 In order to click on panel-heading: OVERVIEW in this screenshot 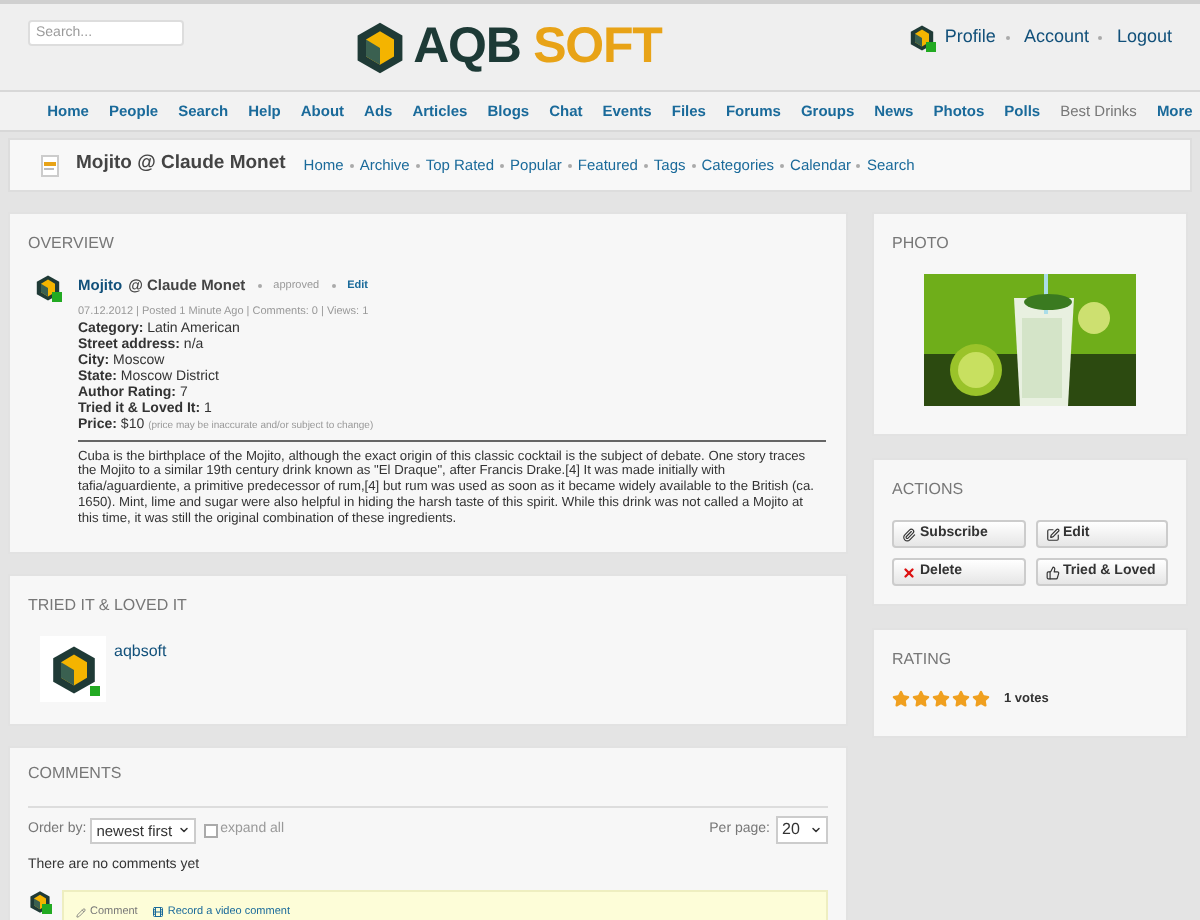, I will do `click(72, 244)`.